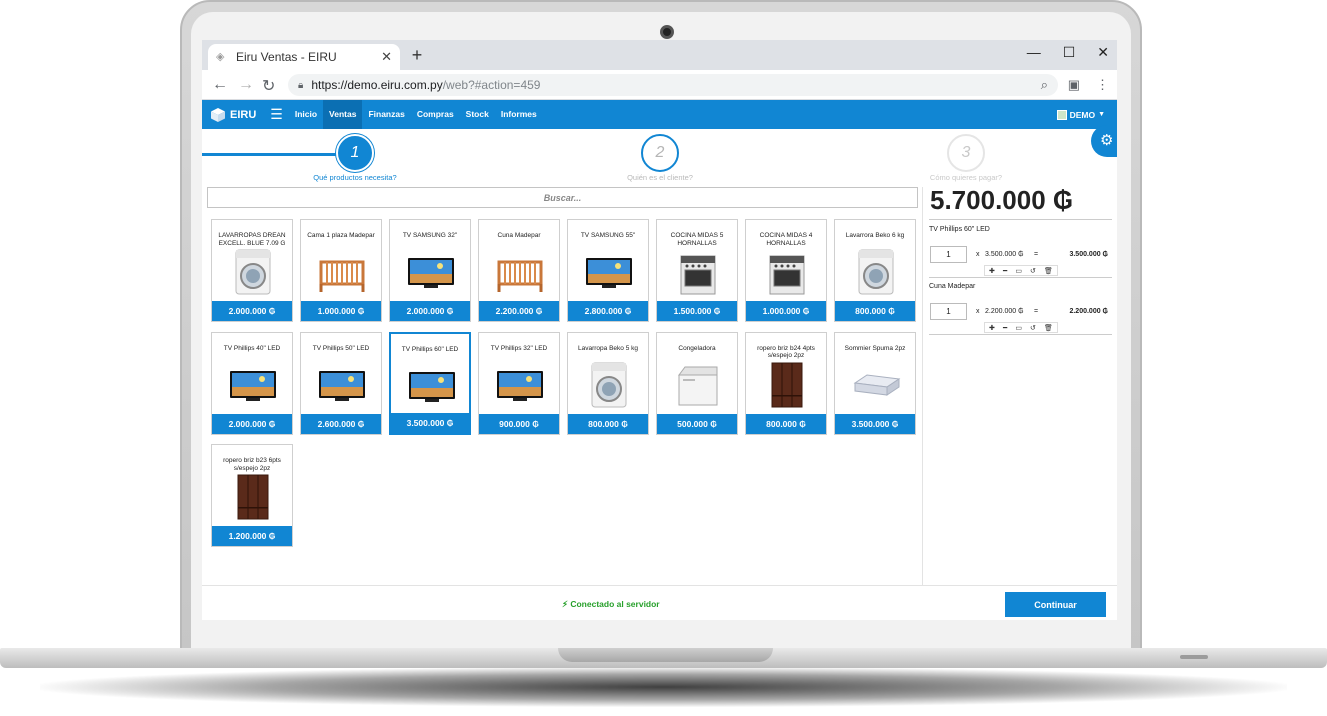 The height and width of the screenshot is (716, 1327). Describe the element at coordinates (562, 197) in the screenshot. I see `search-input` at that location.